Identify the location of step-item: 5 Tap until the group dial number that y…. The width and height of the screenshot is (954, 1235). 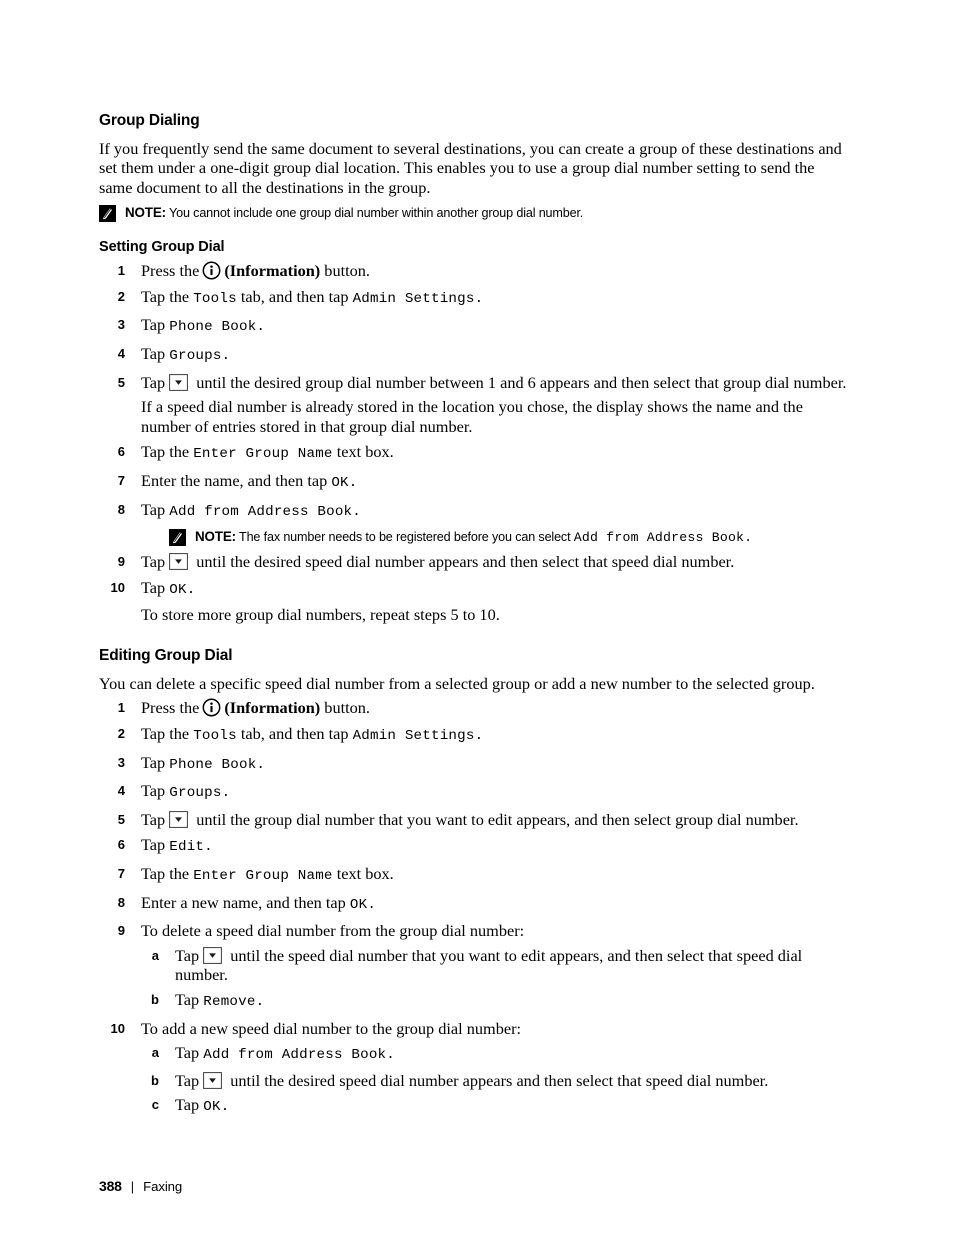
(475, 820).